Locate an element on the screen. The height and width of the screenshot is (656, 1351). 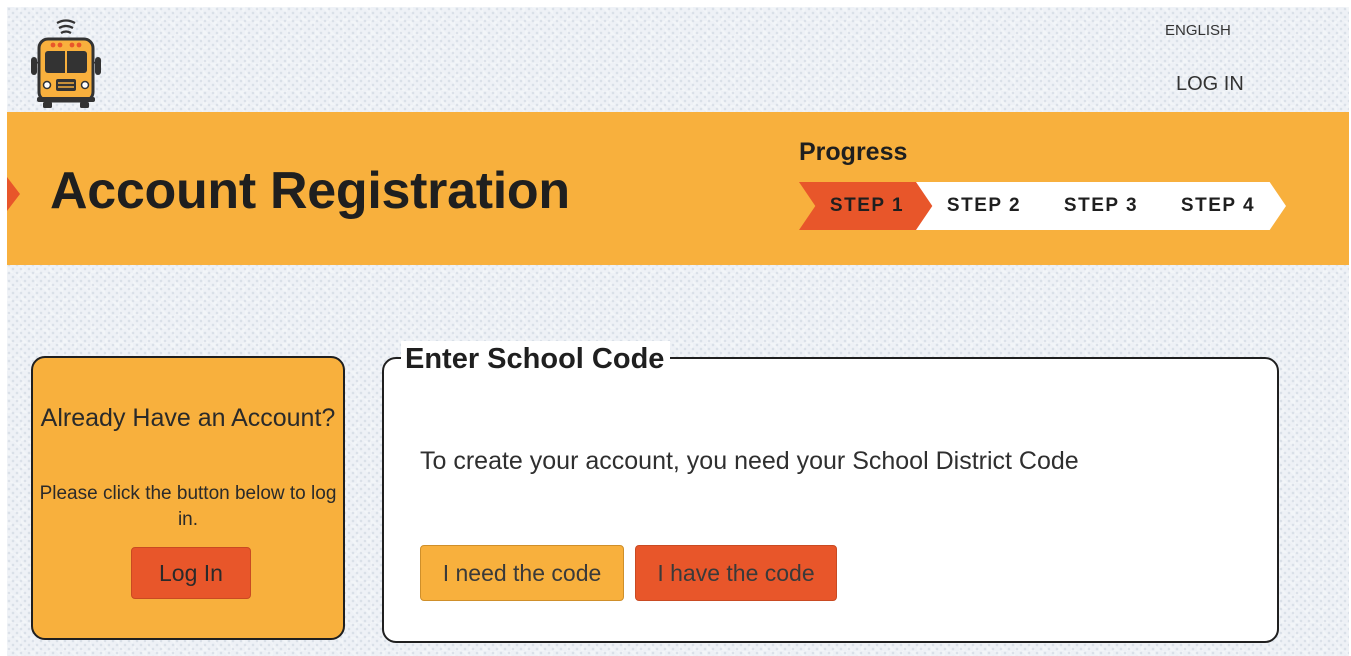
step-2: STEP 2 is located at coordinates (984, 206).